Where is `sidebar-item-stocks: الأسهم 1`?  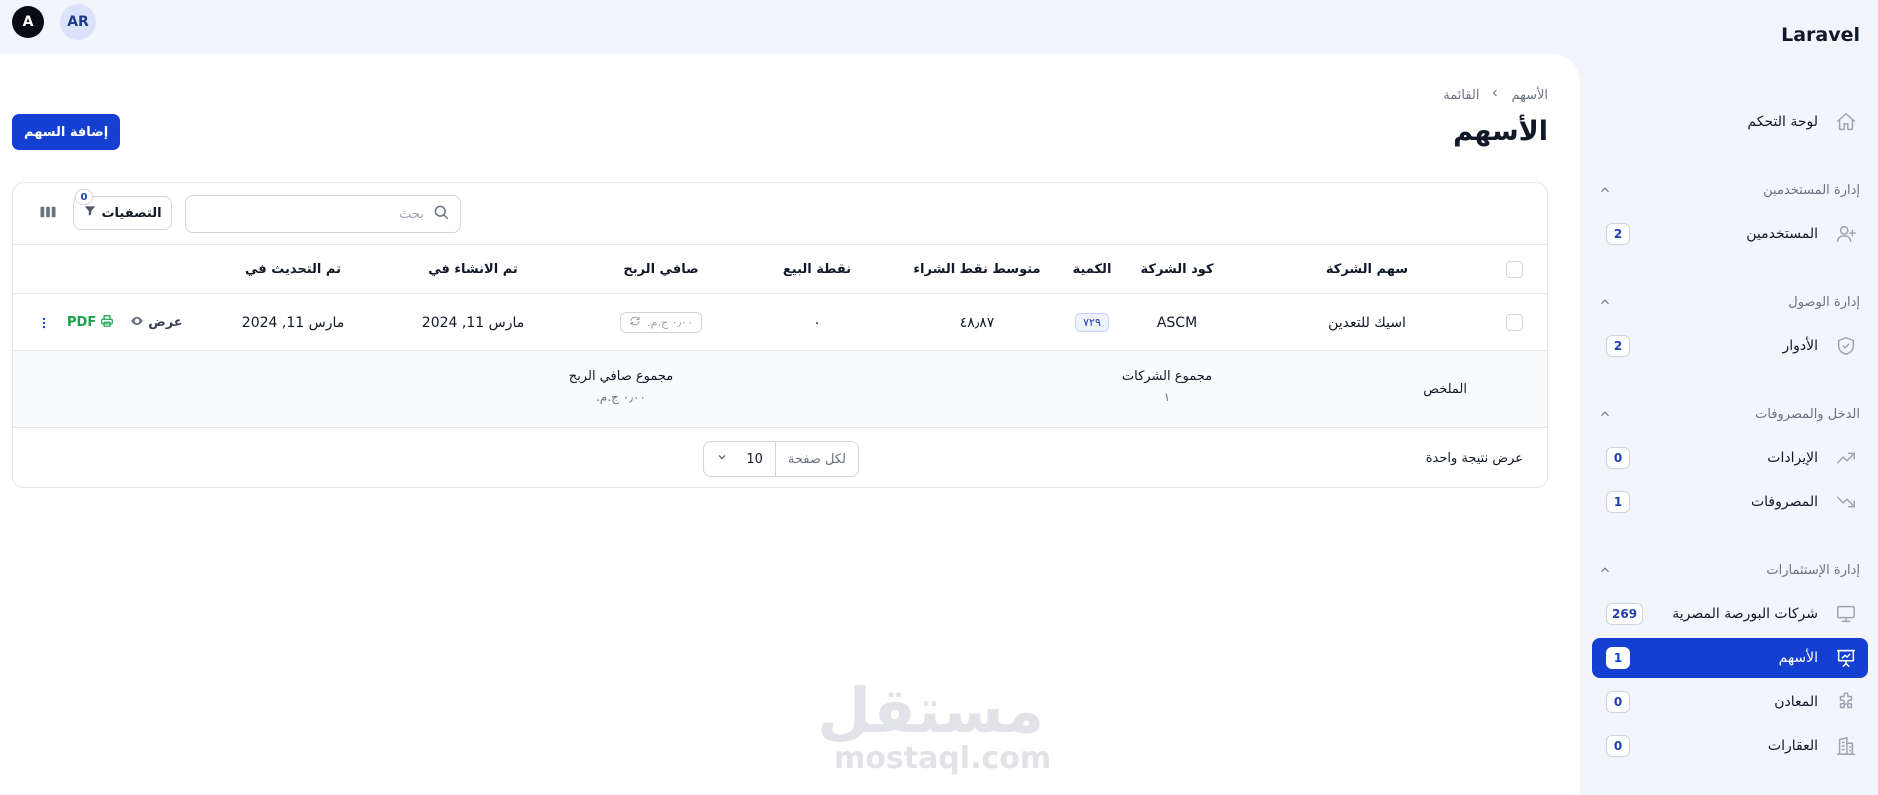
sidebar-item-stocks: الأسهم 1 is located at coordinates (1730, 658).